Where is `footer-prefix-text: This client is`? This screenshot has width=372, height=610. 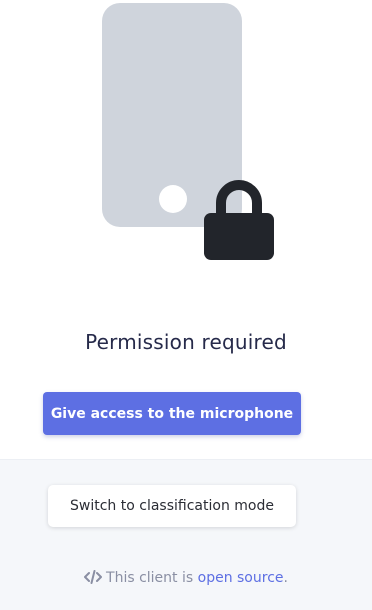
footer-prefix-text: This client is is located at coordinates (150, 578).